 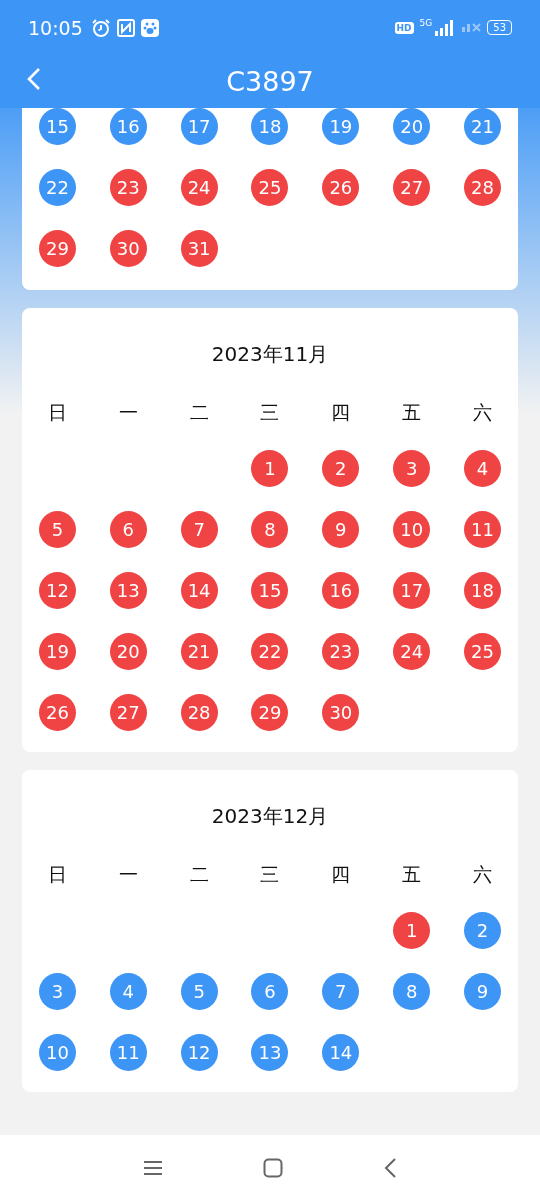 What do you see at coordinates (100, 27) in the screenshot?
I see `alarm-clock-icon` at bounding box center [100, 27].